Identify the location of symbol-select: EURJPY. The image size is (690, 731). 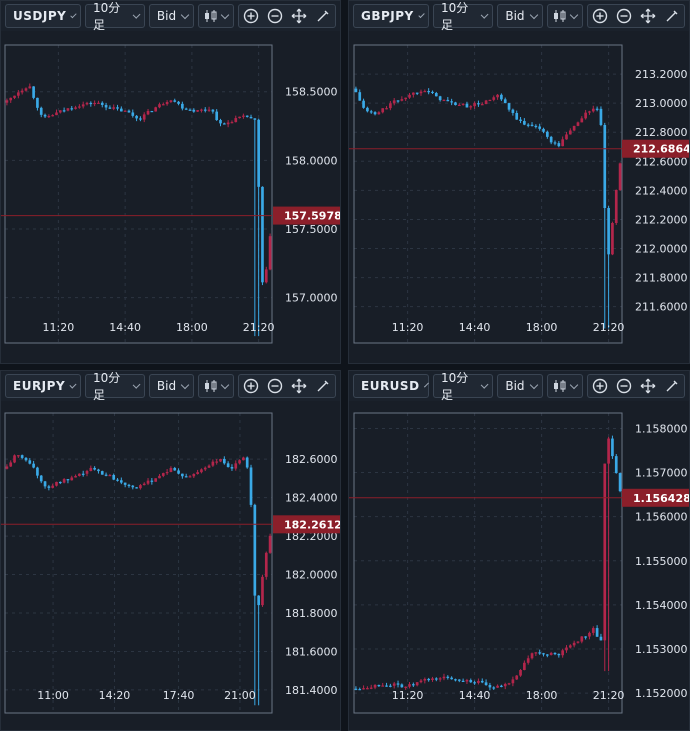
(43, 386).